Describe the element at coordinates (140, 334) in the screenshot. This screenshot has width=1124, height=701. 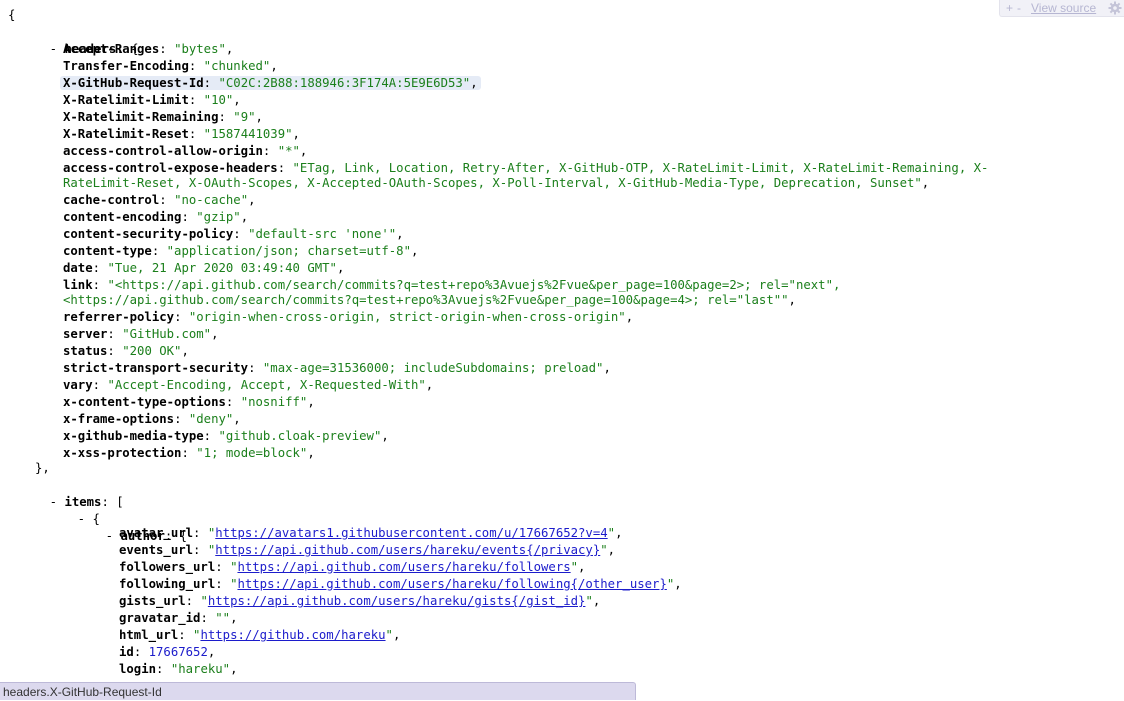
I see `header-field-row: server: "GitHub.com",` at that location.